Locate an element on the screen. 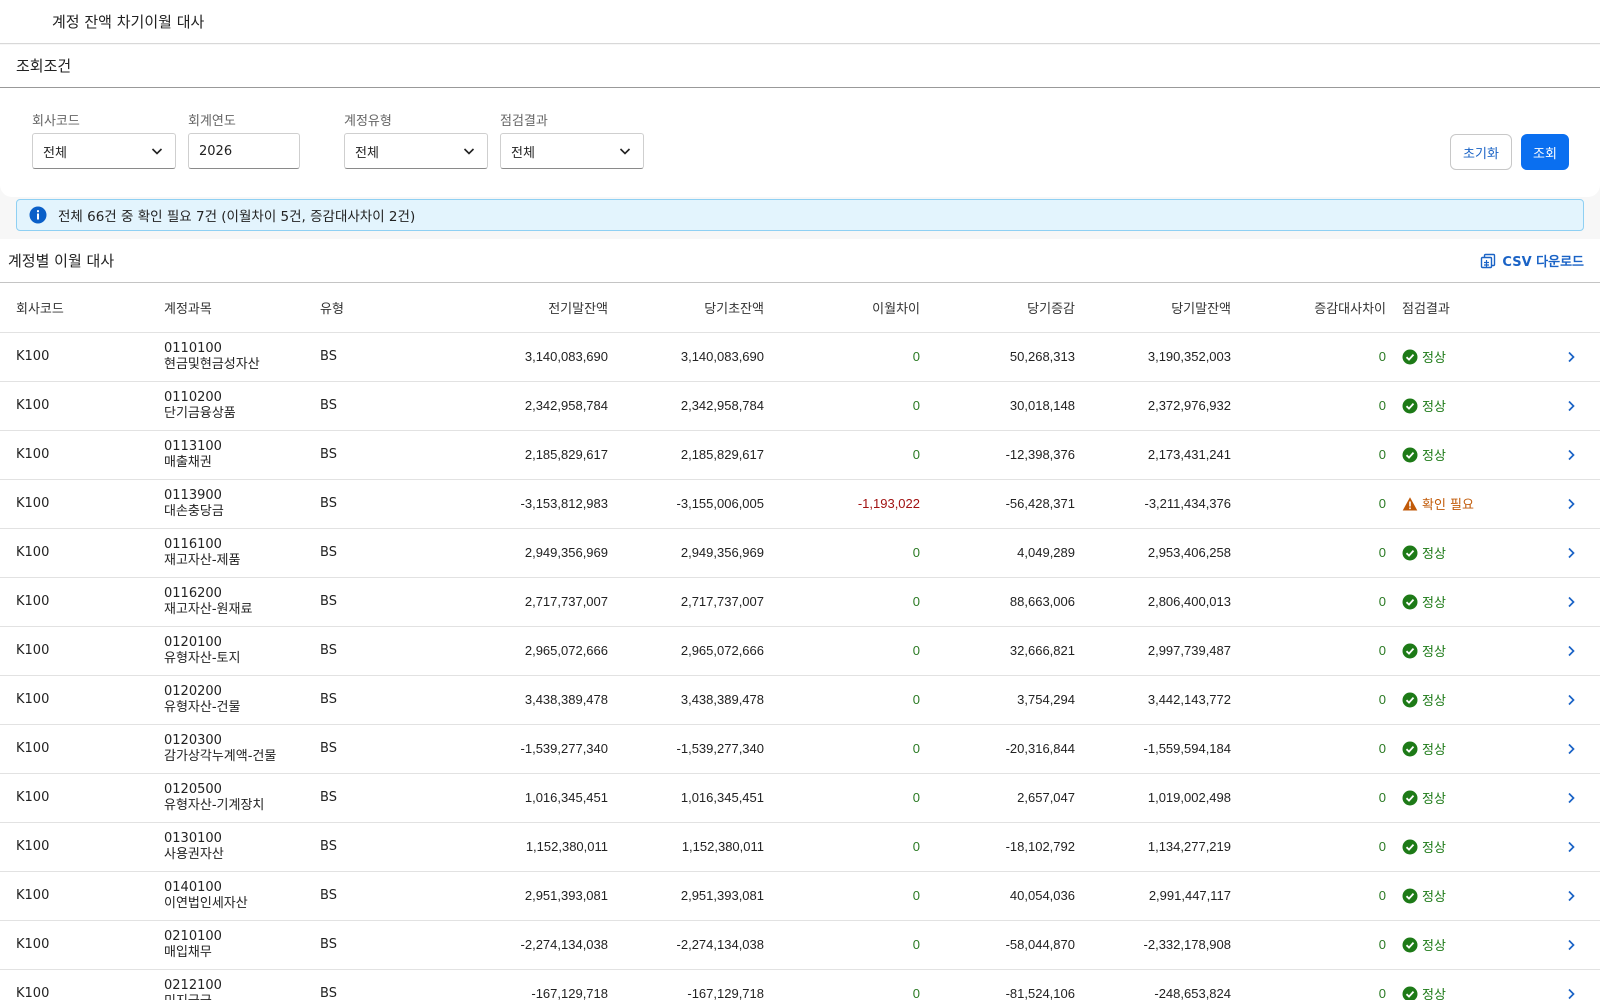  info-banner: 전체 66건 중 확인 필요 7건 (이월차이 5건, 증감대사차이 2건) is located at coordinates (800, 215).